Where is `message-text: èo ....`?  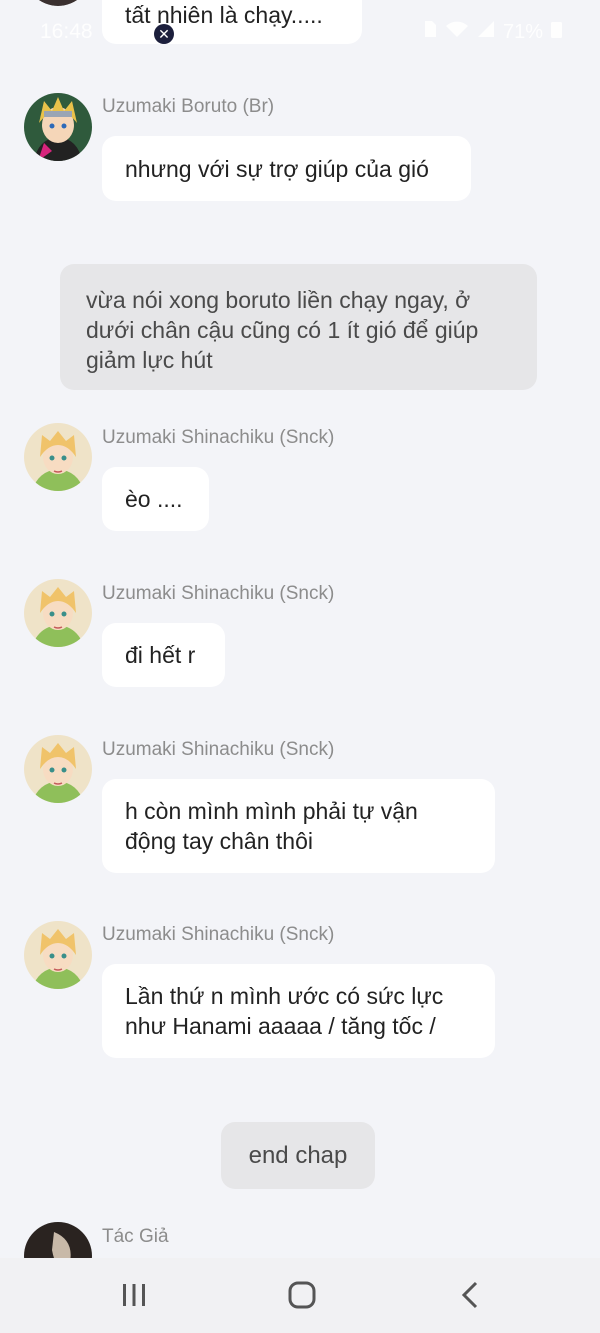
message-text: èo .... is located at coordinates (154, 499).